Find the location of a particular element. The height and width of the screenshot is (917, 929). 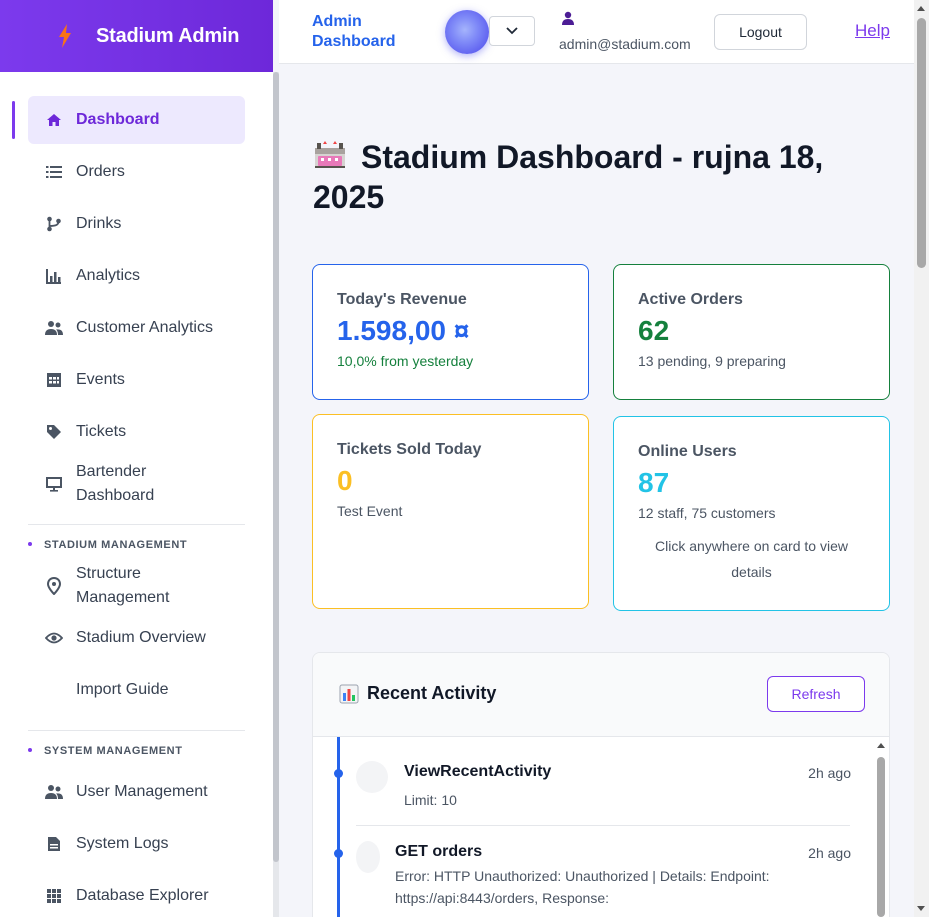

eye-icon is located at coordinates (54, 638).